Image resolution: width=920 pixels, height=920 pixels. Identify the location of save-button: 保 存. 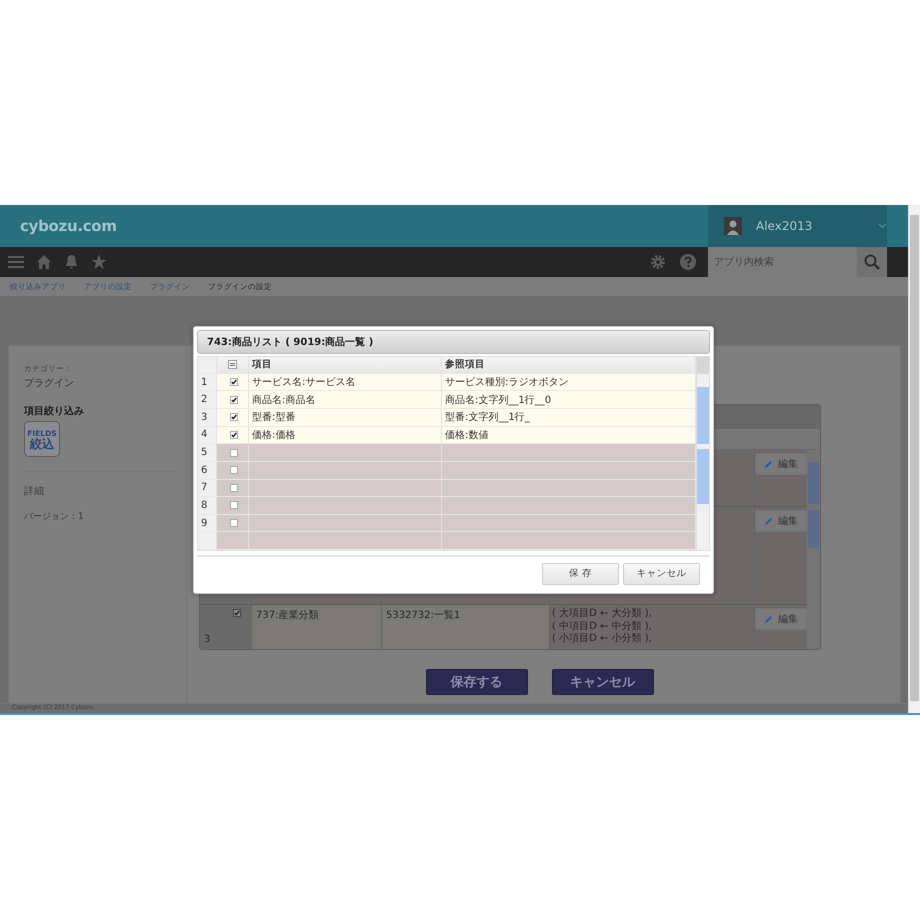
(580, 573).